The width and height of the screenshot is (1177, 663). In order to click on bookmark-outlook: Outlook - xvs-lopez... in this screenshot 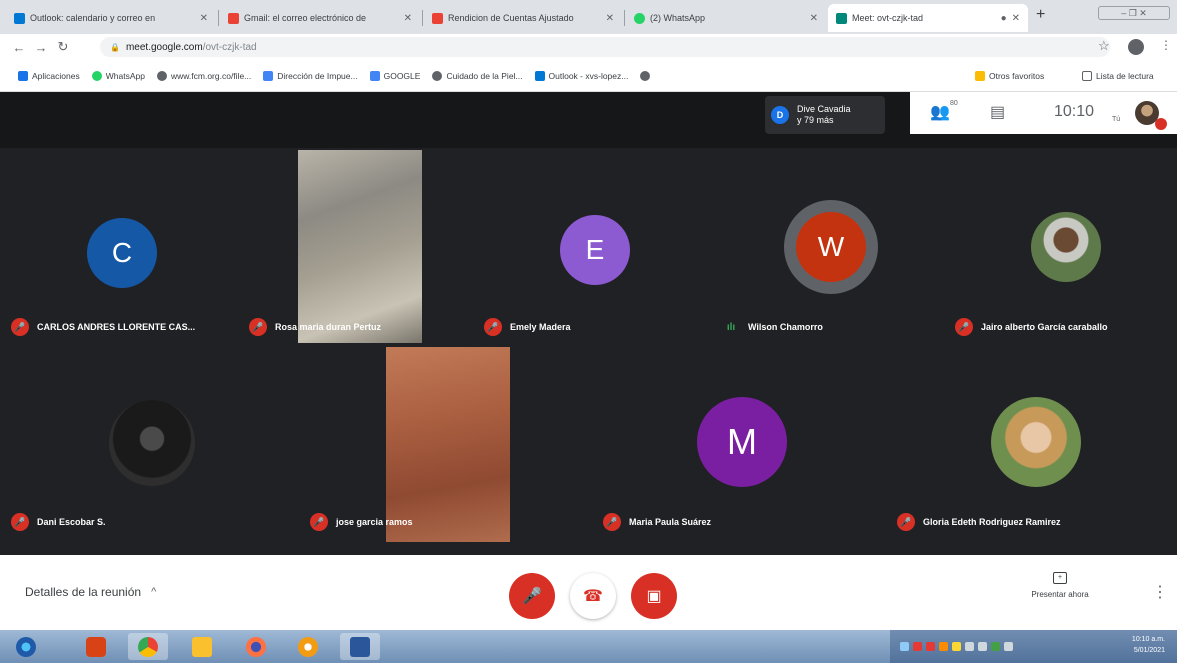, I will do `click(581, 75)`.